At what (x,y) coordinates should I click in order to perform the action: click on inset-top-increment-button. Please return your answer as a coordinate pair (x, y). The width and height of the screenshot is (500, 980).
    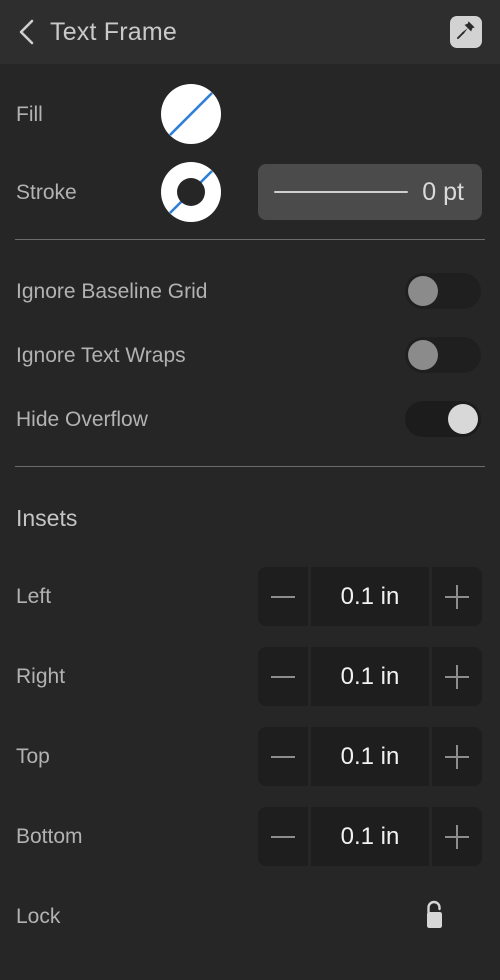
    Looking at the image, I should click on (457, 756).